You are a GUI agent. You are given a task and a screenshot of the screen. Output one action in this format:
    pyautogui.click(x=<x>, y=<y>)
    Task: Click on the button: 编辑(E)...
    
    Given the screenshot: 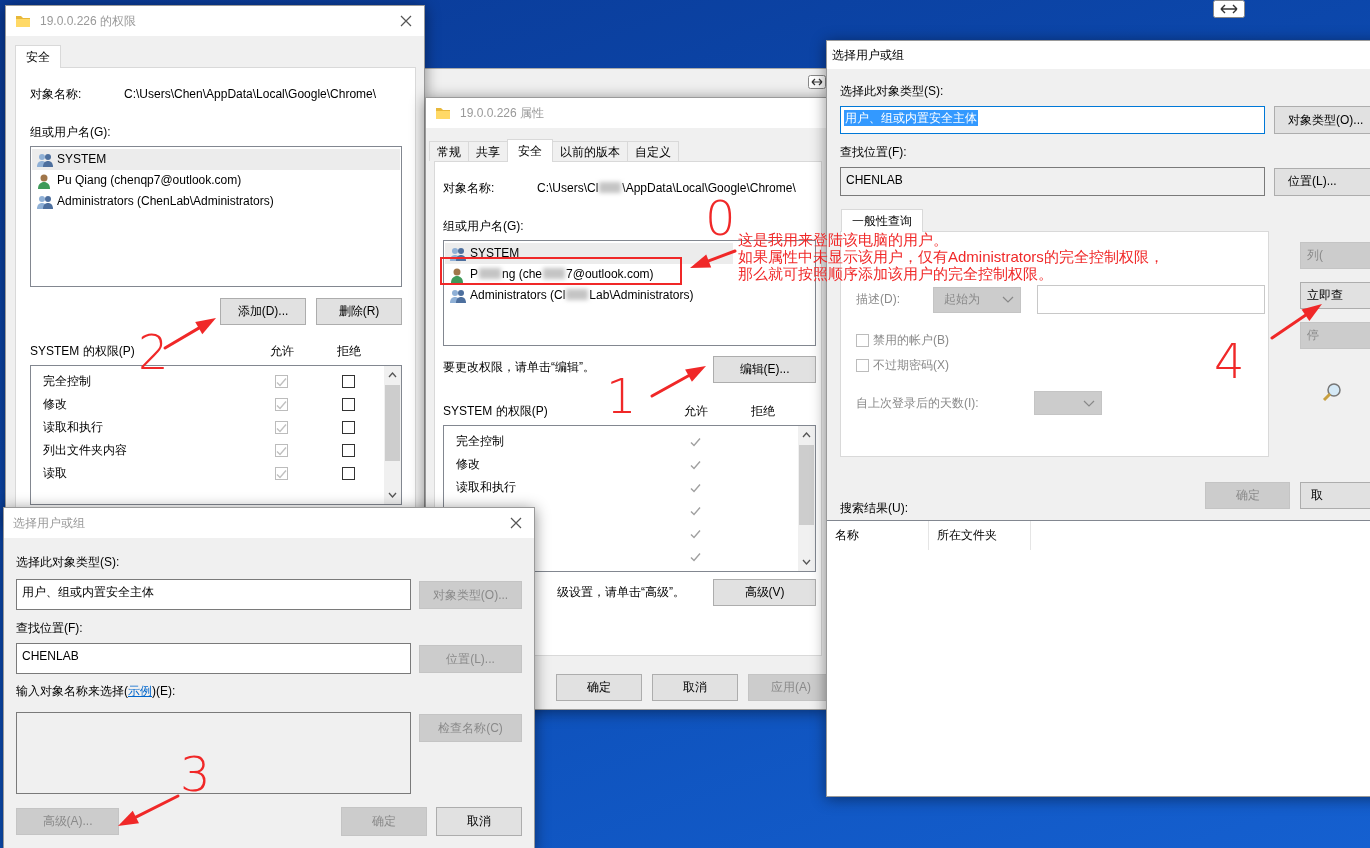 What is the action you would take?
    pyautogui.click(x=764, y=369)
    